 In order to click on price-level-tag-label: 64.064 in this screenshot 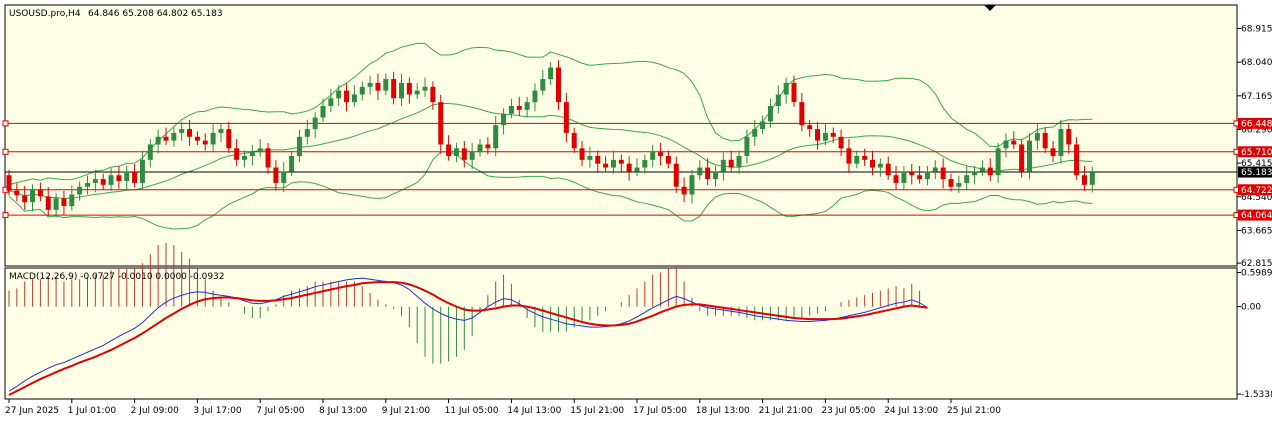, I will do `click(1256, 216)`.